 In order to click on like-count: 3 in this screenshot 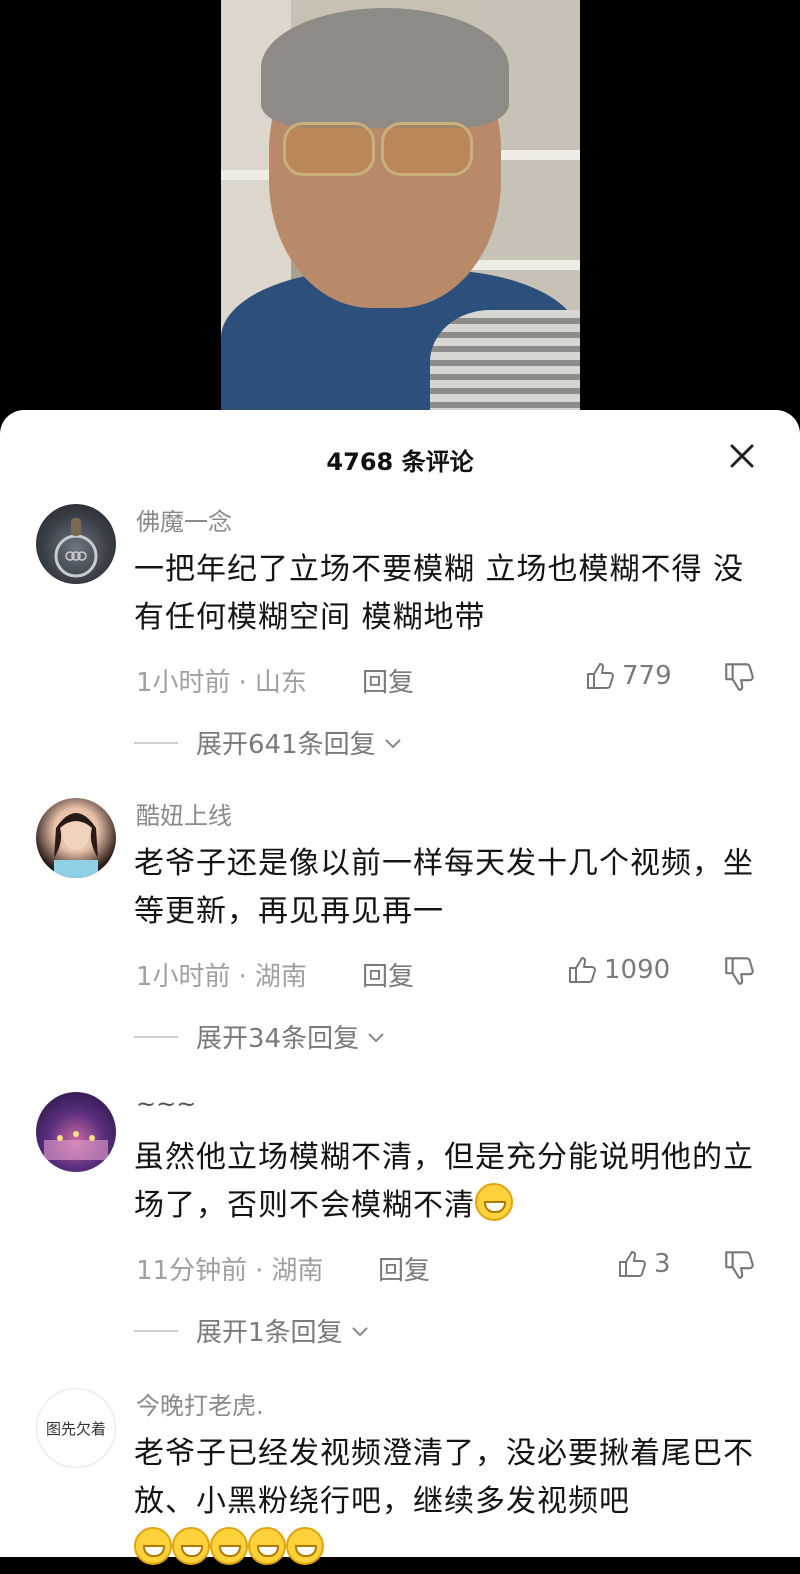, I will do `click(662, 1264)`.